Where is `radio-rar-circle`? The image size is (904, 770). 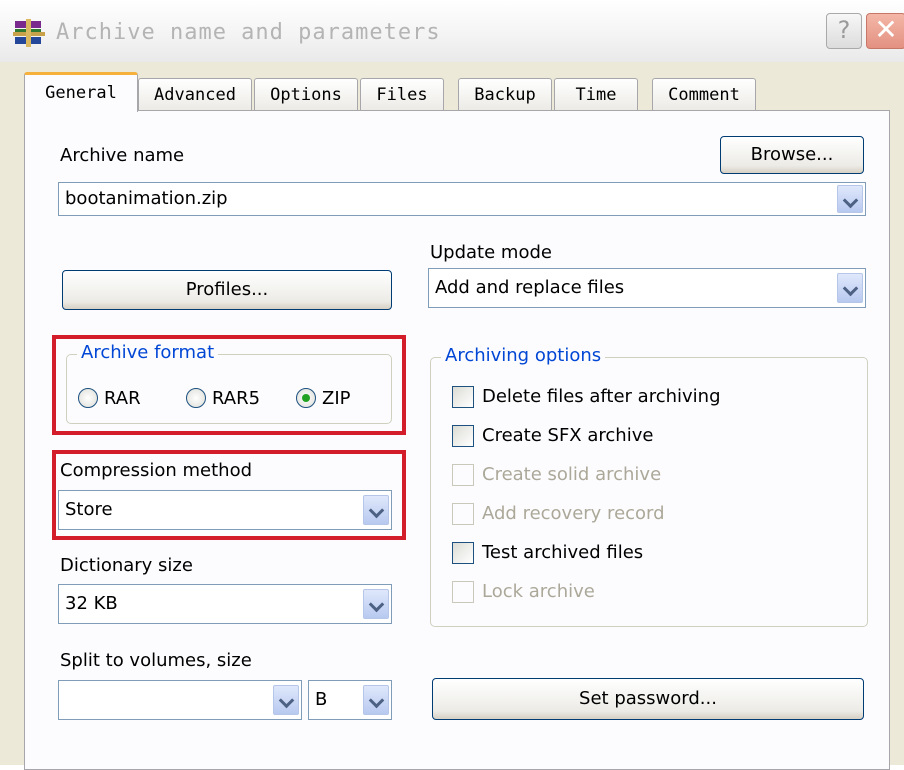 radio-rar-circle is located at coordinates (88, 398).